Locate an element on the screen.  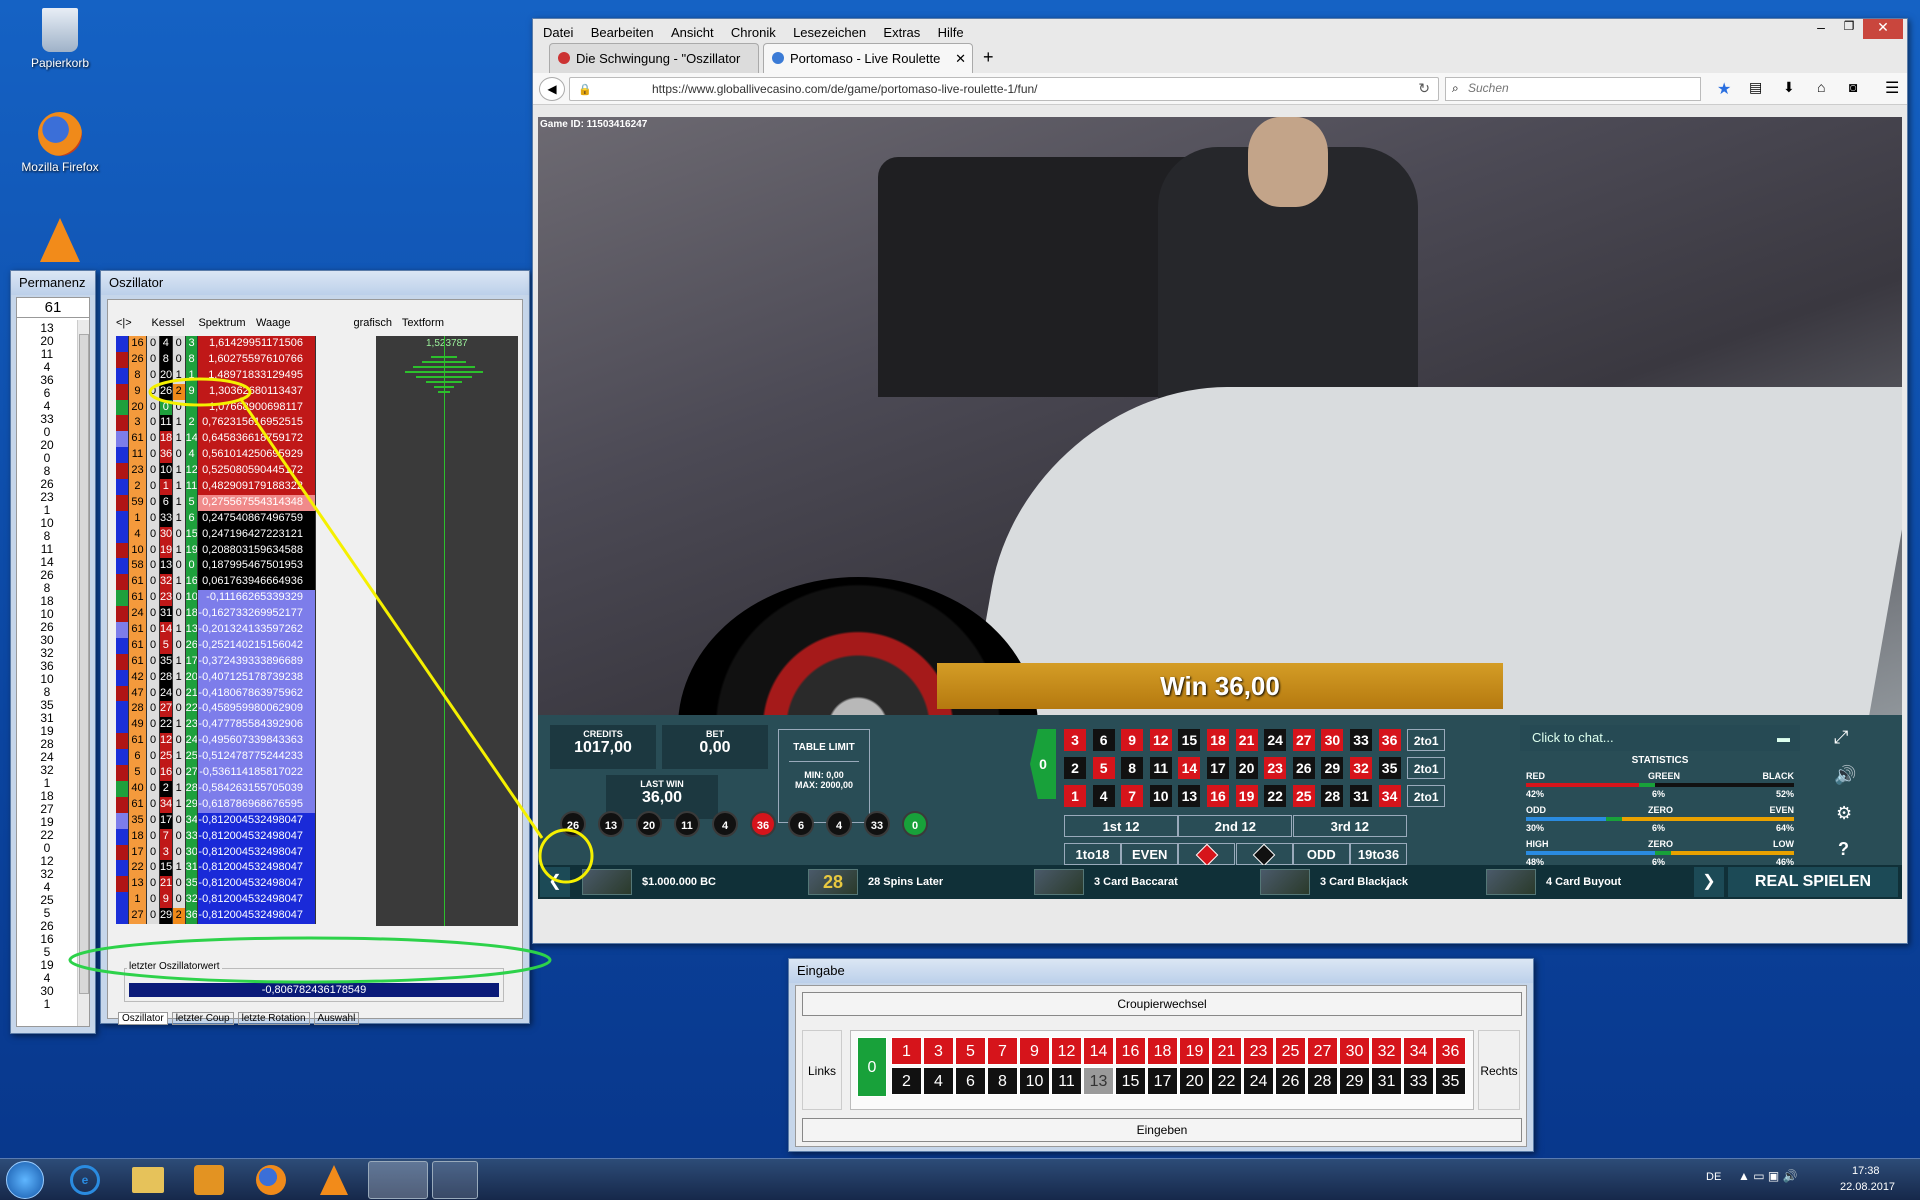
board-number: 23 is located at coordinates (1275, 768).